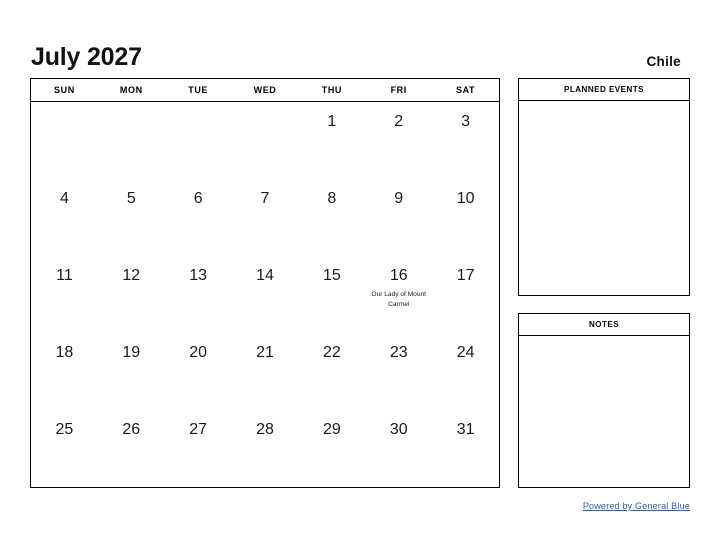 The height and width of the screenshot is (550, 712). I want to click on day-number: 6, so click(198, 198).